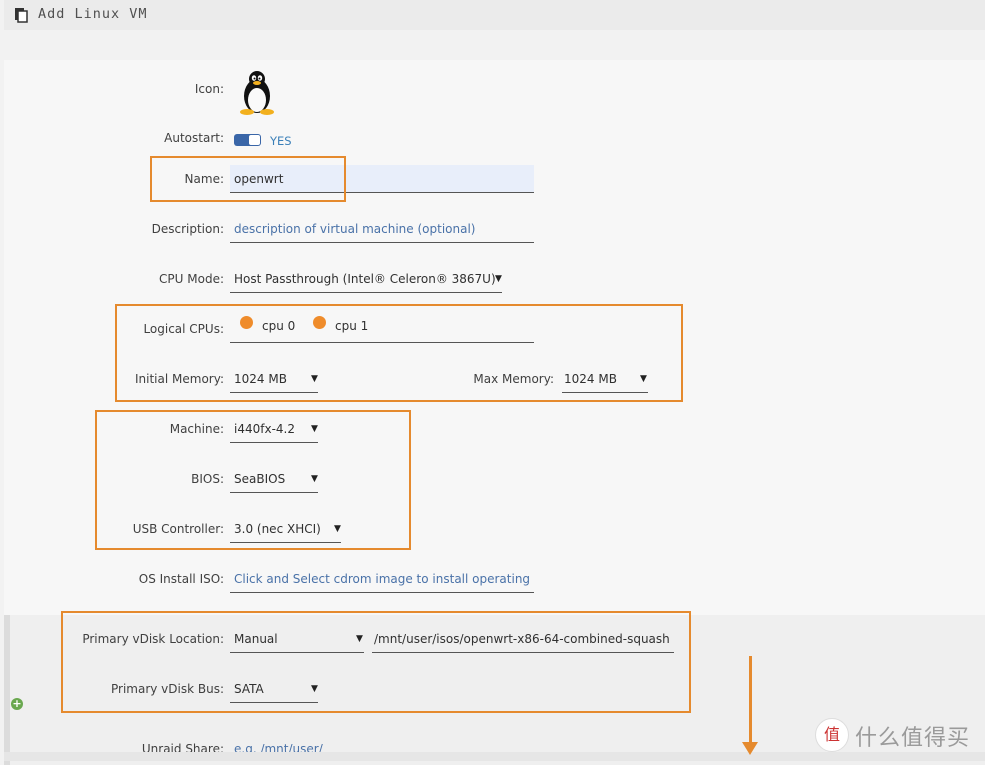 The image size is (985, 765). What do you see at coordinates (366, 292) in the screenshot?
I see `cpu-mode-underline` at bounding box center [366, 292].